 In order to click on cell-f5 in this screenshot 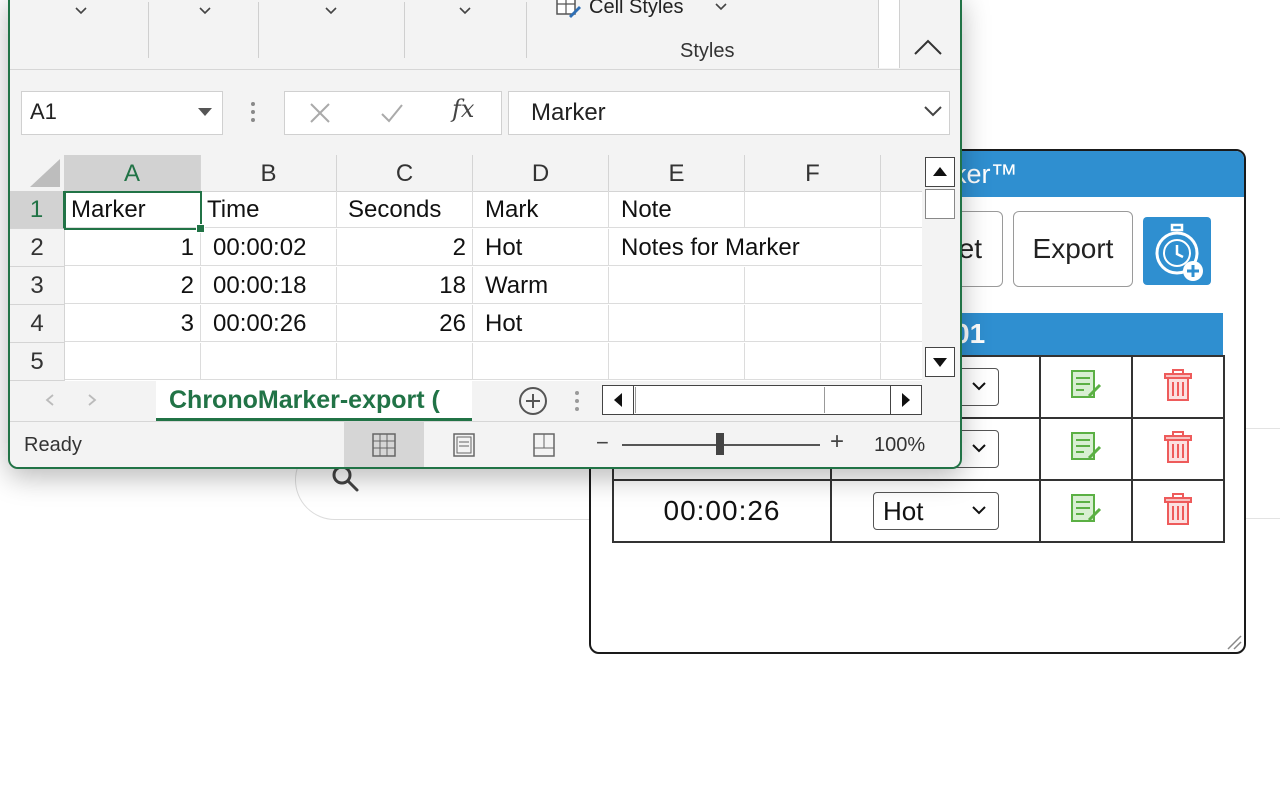, I will do `click(813, 361)`.